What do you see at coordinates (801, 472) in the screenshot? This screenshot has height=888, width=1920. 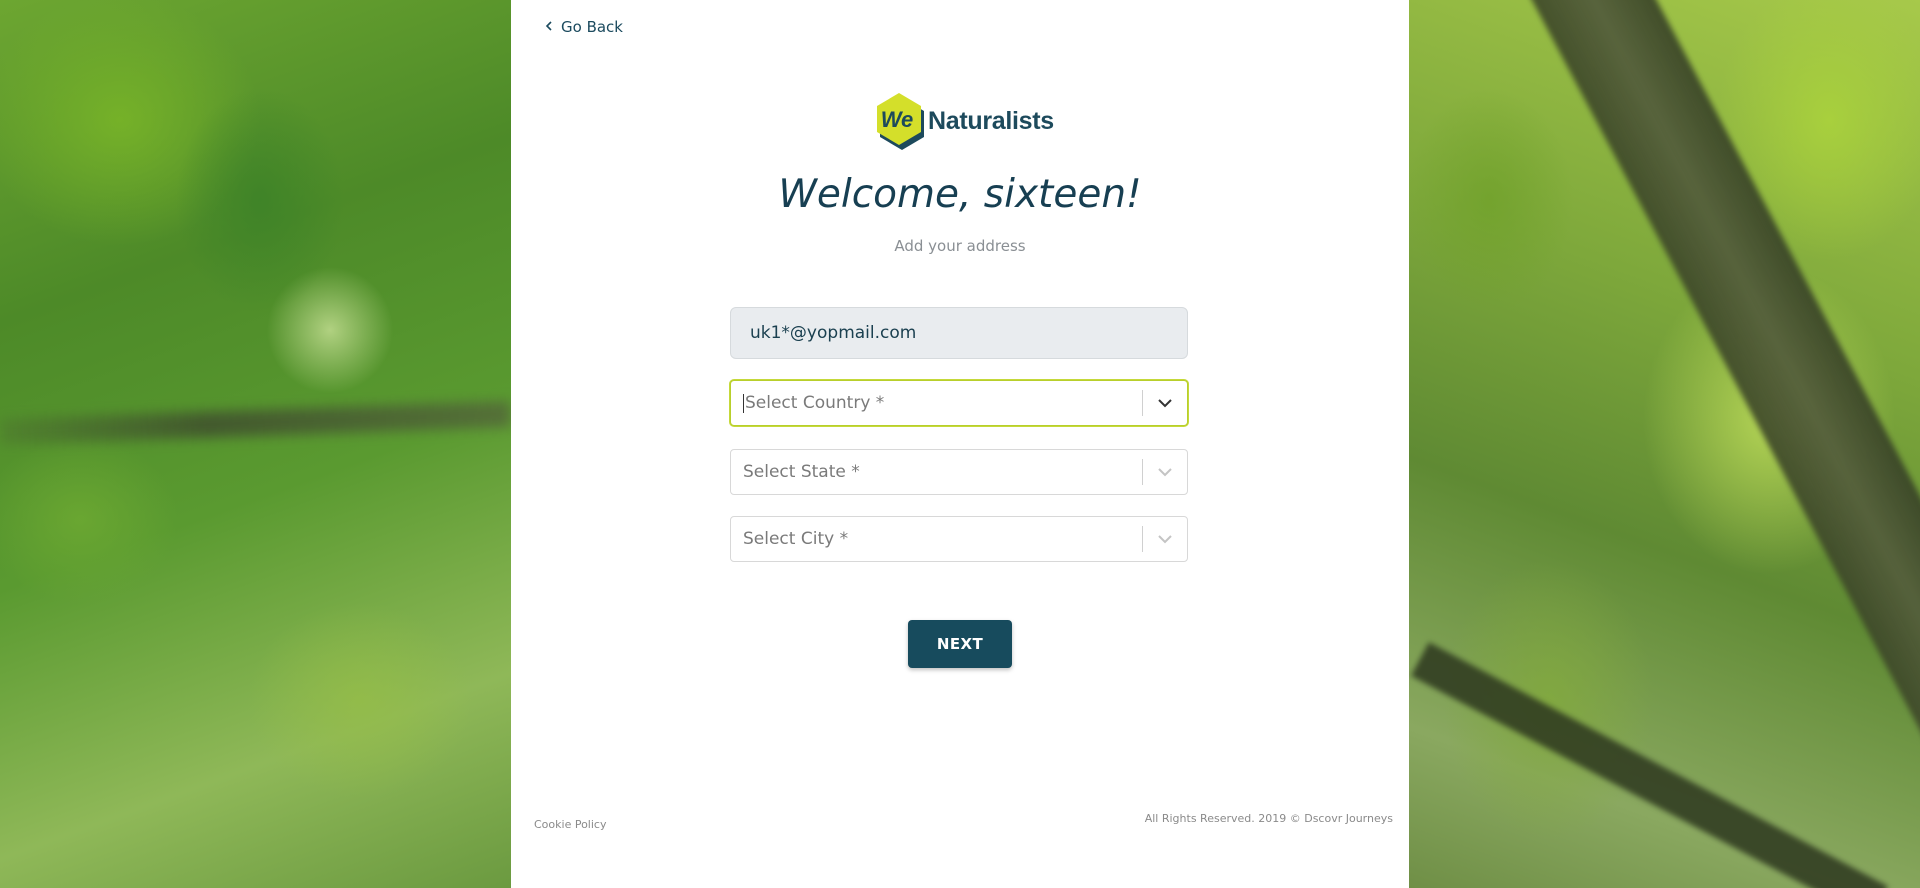 I see `state-placeholder: Select State *` at bounding box center [801, 472].